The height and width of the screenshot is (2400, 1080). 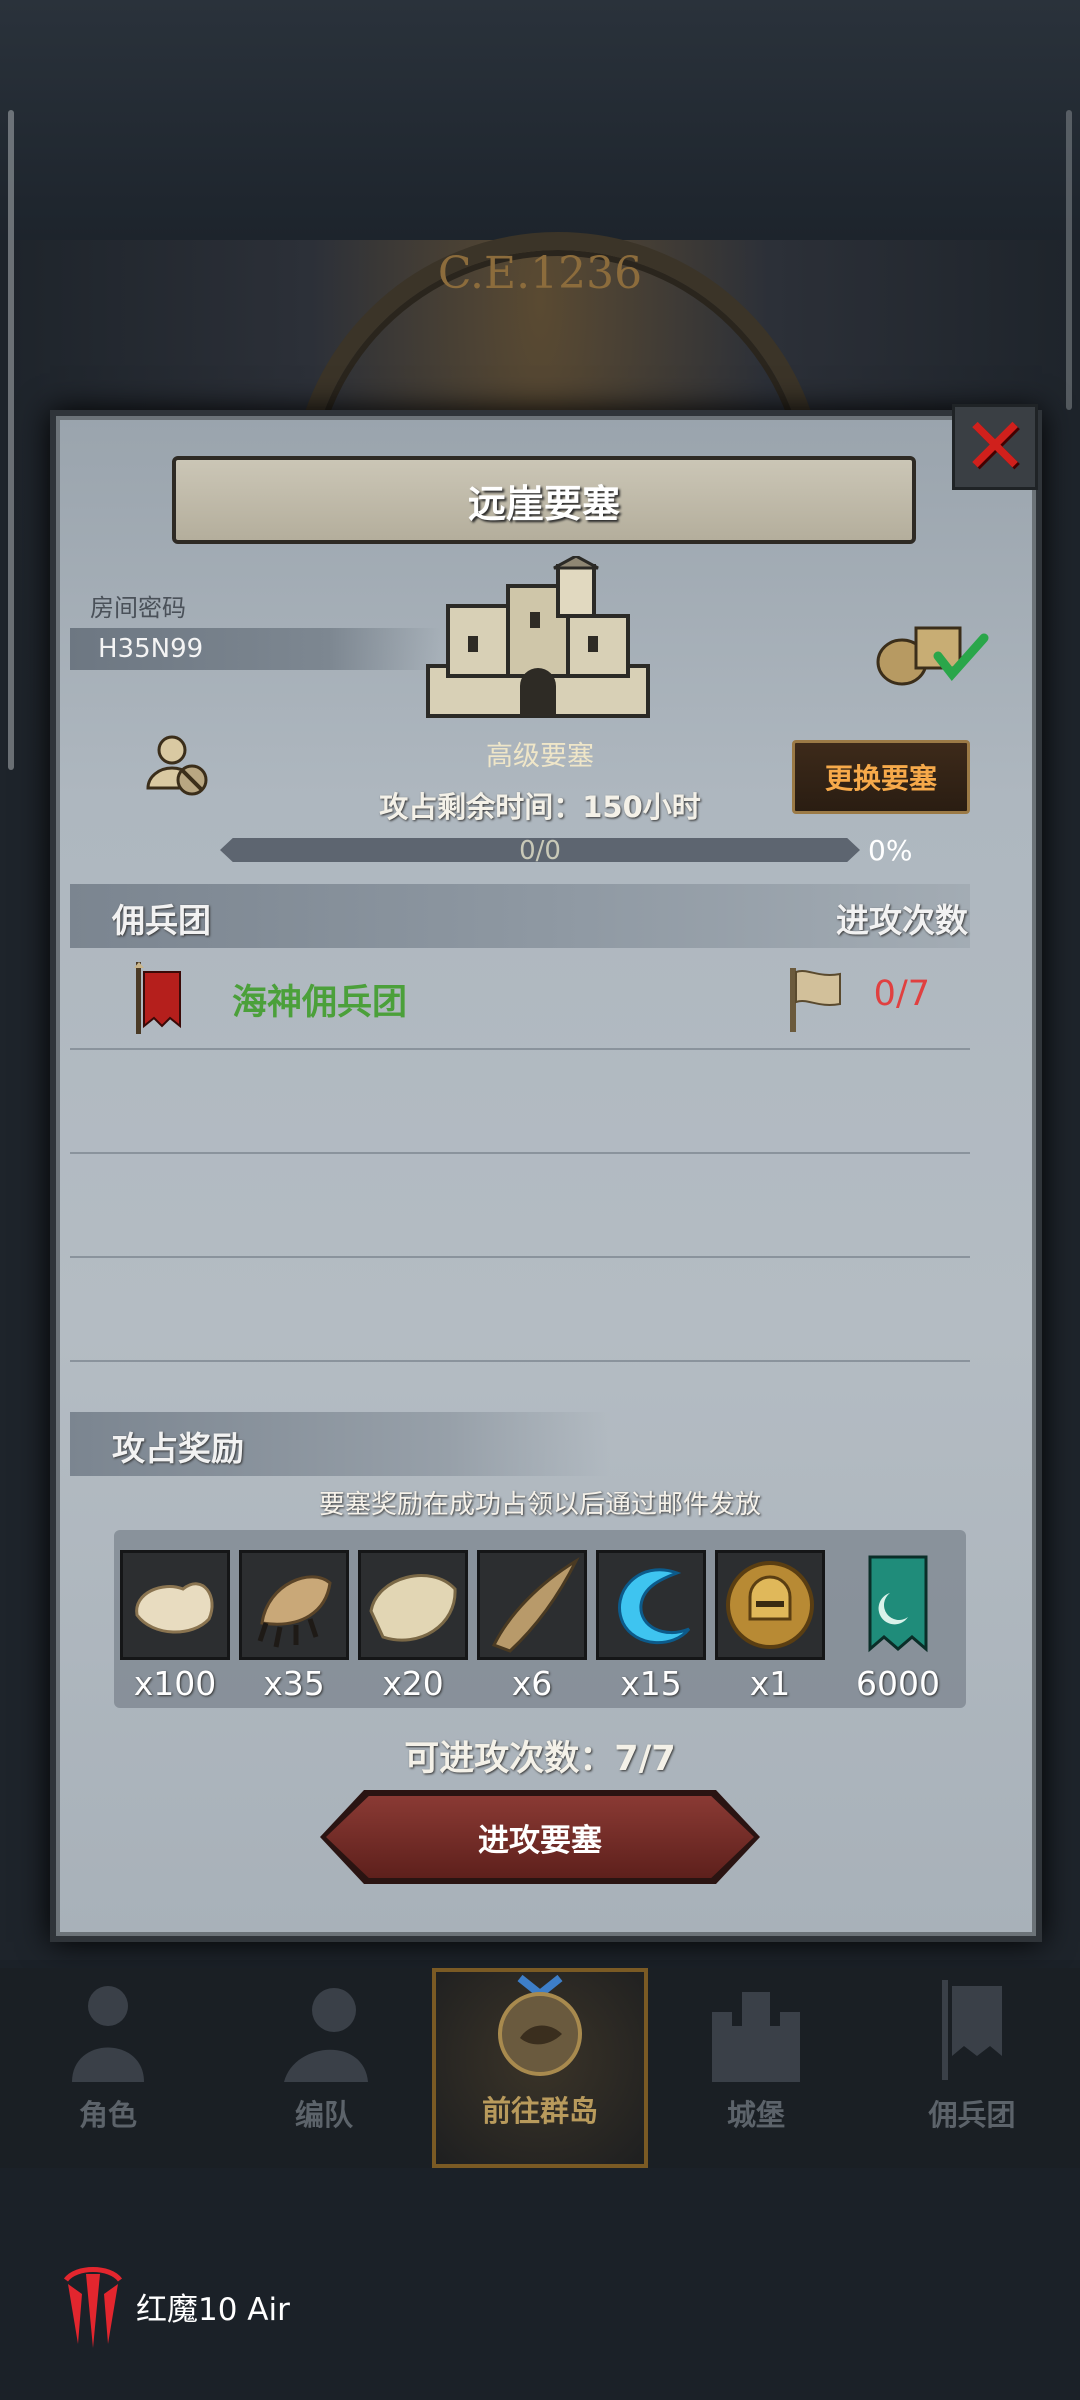 I want to click on reward-item: 6000, so click(x=898, y=1626).